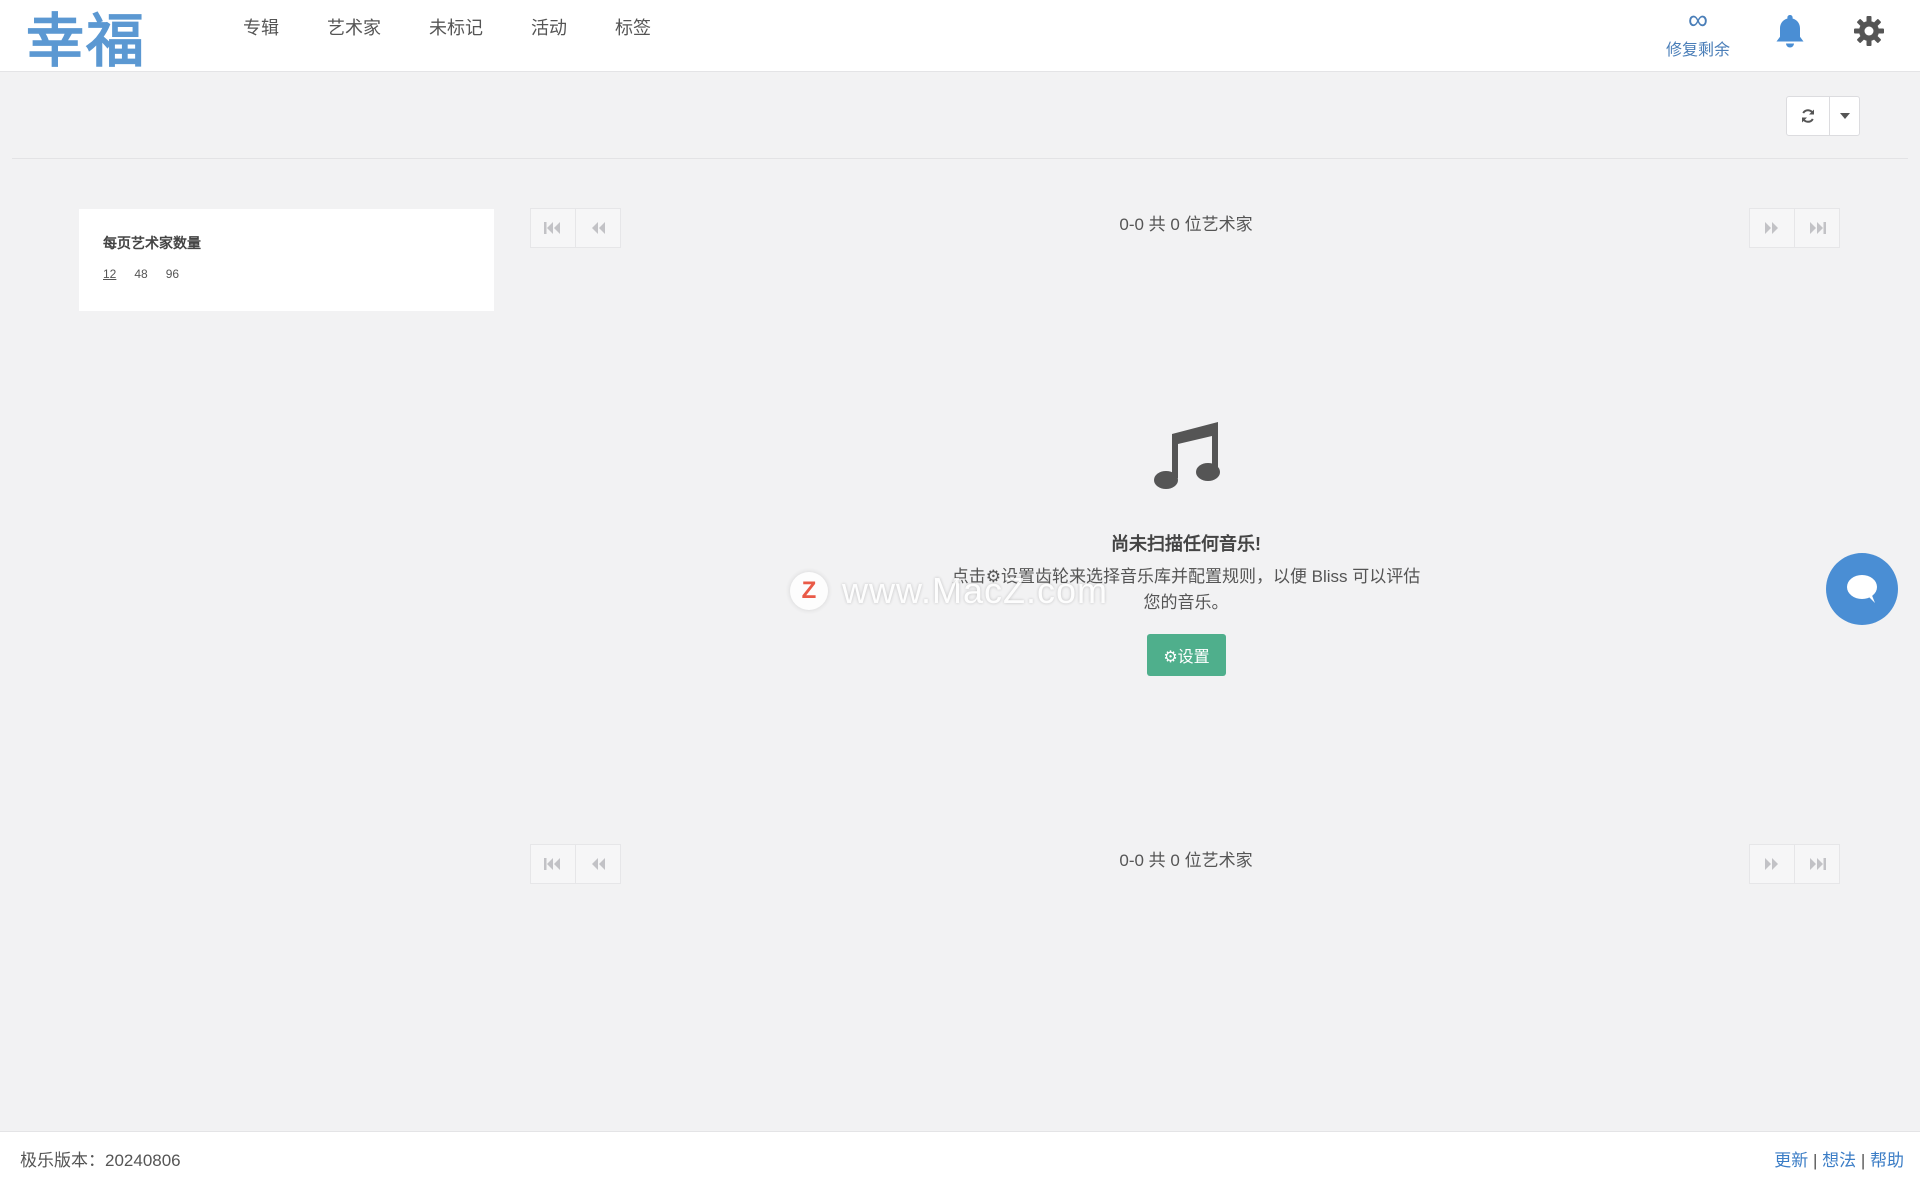 The width and height of the screenshot is (1920, 1182). Describe the element at coordinates (100, 1160) in the screenshot. I see `version-text: 极乐版本：20240806` at that location.